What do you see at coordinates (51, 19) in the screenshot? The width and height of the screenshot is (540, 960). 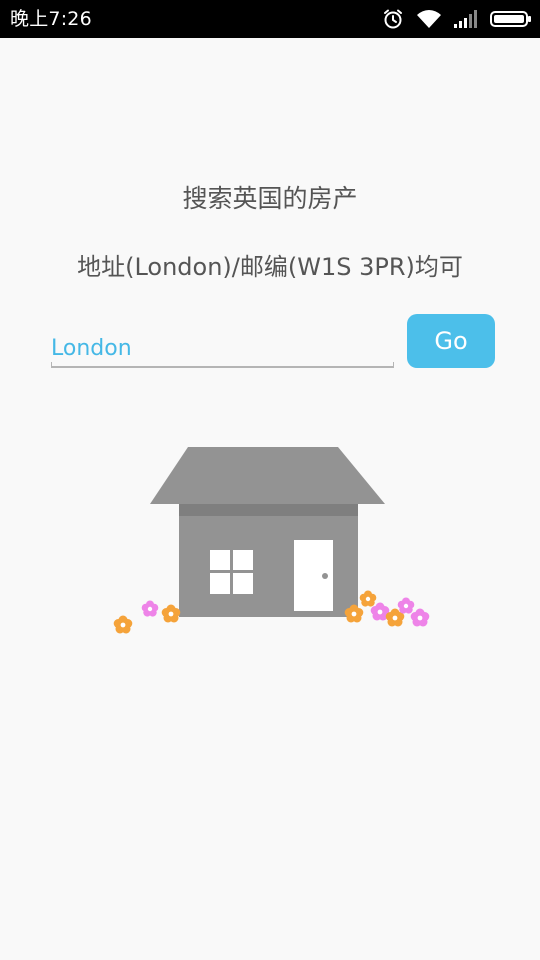 I see `status-time: 晚上7:26` at bounding box center [51, 19].